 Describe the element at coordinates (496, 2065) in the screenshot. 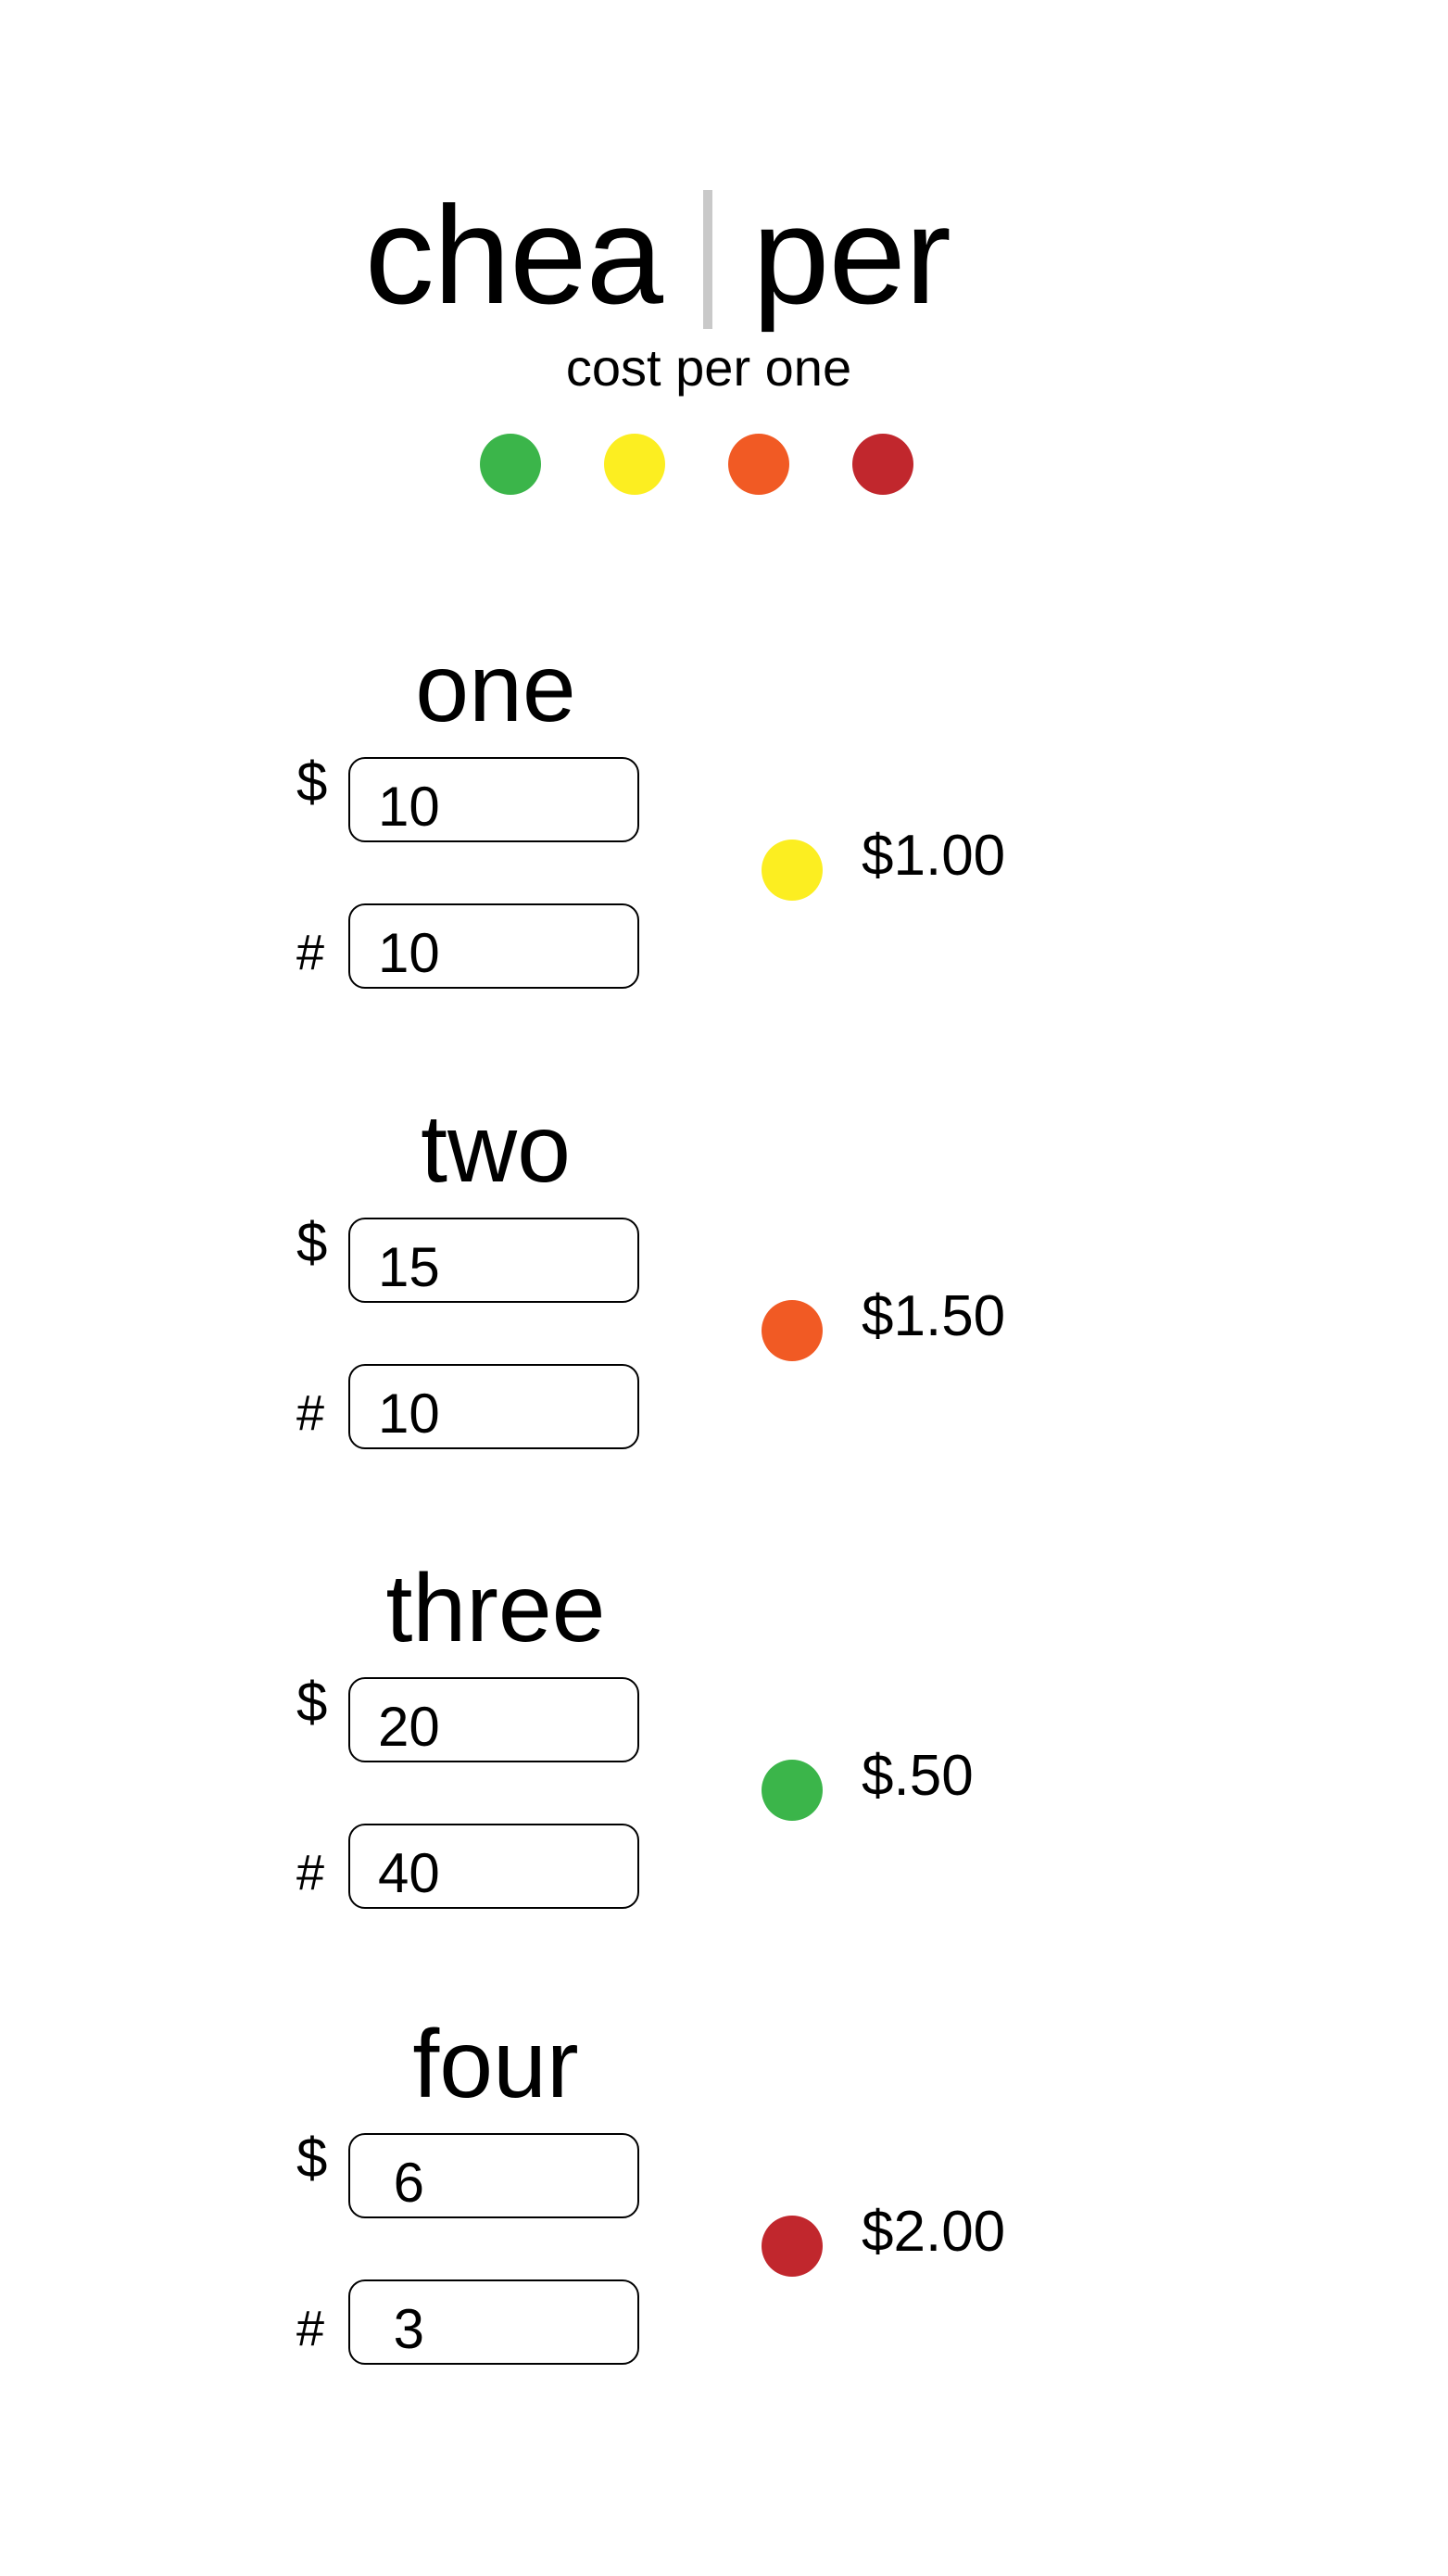

I see `item-title: four` at that location.